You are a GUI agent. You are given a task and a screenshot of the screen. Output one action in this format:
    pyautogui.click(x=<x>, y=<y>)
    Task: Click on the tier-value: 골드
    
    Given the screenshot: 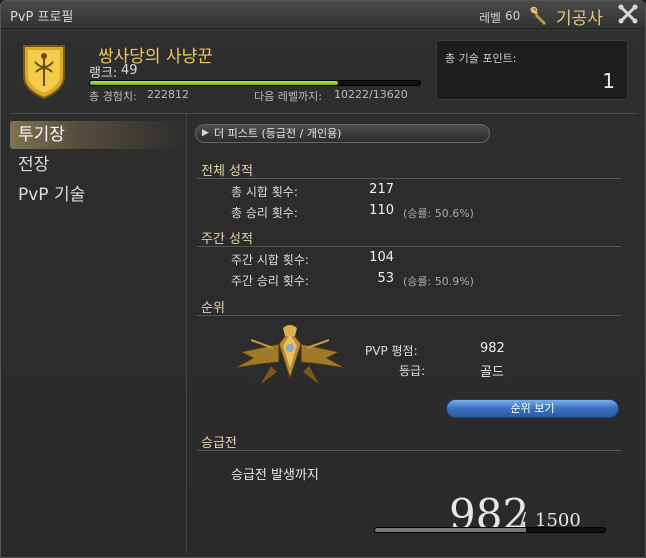 What is the action you would take?
    pyautogui.click(x=492, y=372)
    